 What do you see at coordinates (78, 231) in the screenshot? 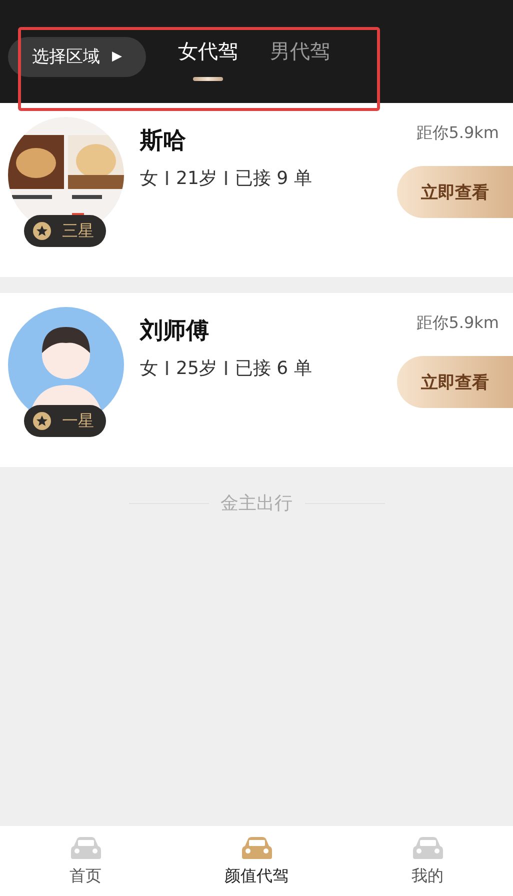
I see `rank-label: 三星` at bounding box center [78, 231].